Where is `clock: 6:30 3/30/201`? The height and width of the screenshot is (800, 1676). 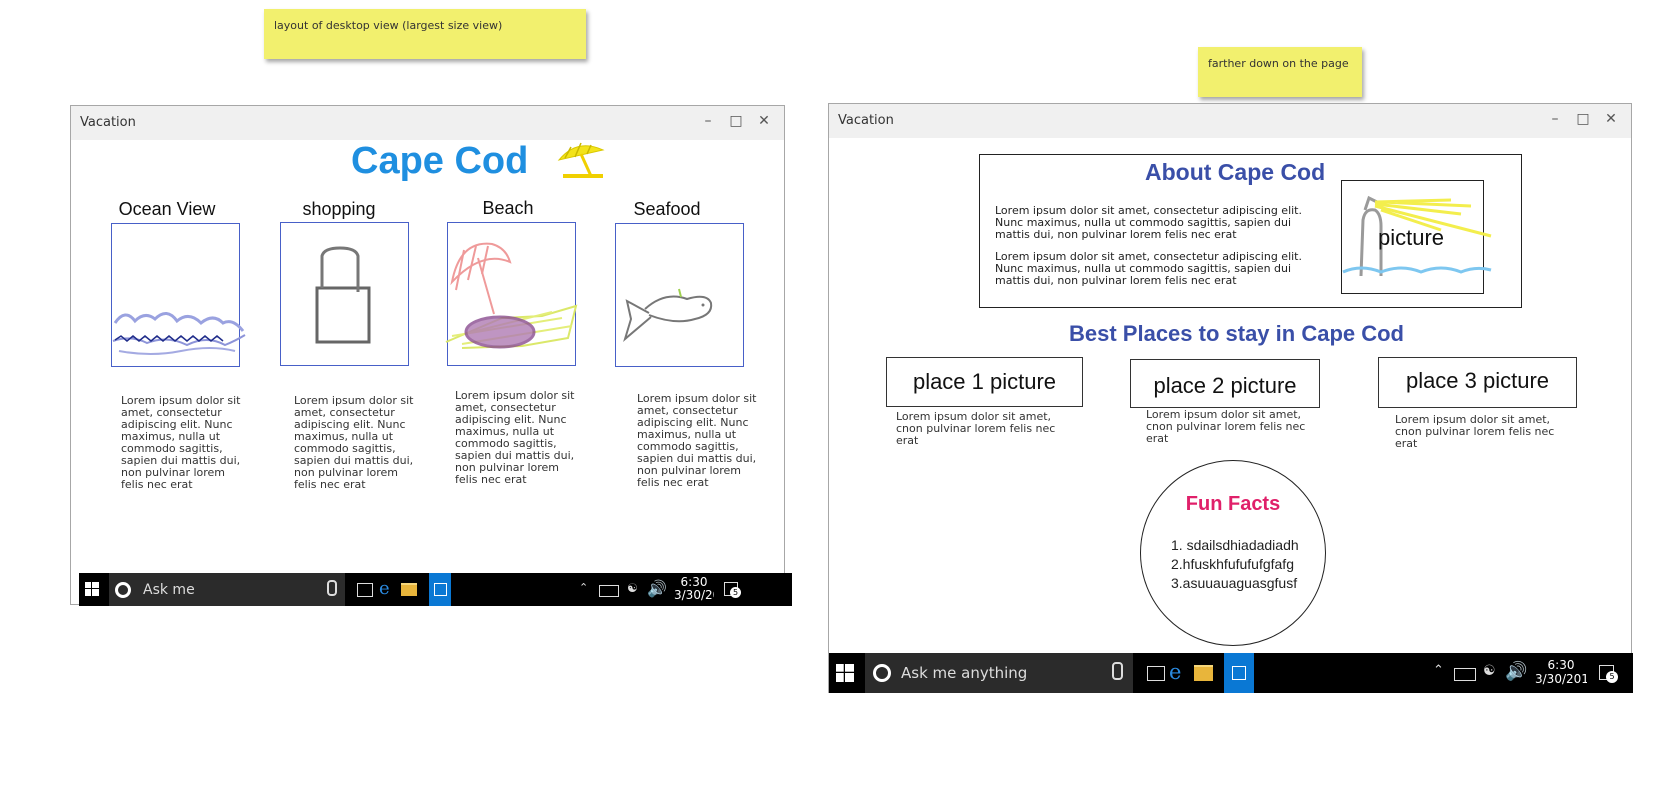
clock: 6:30 3/30/201 is located at coordinates (1561, 674).